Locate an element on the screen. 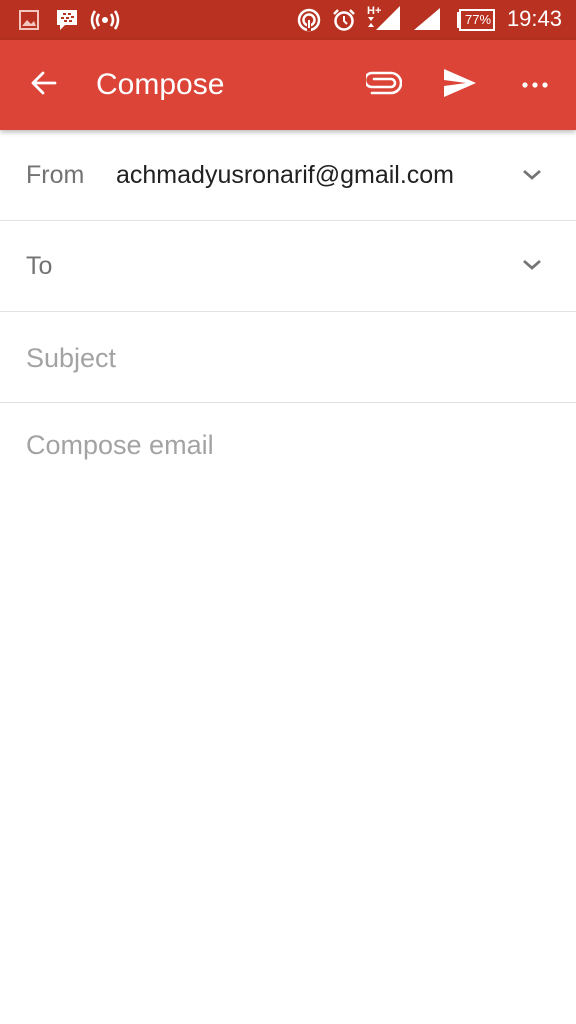 This screenshot has width=576, height=1024. arrow-left-icon is located at coordinates (44, 85).